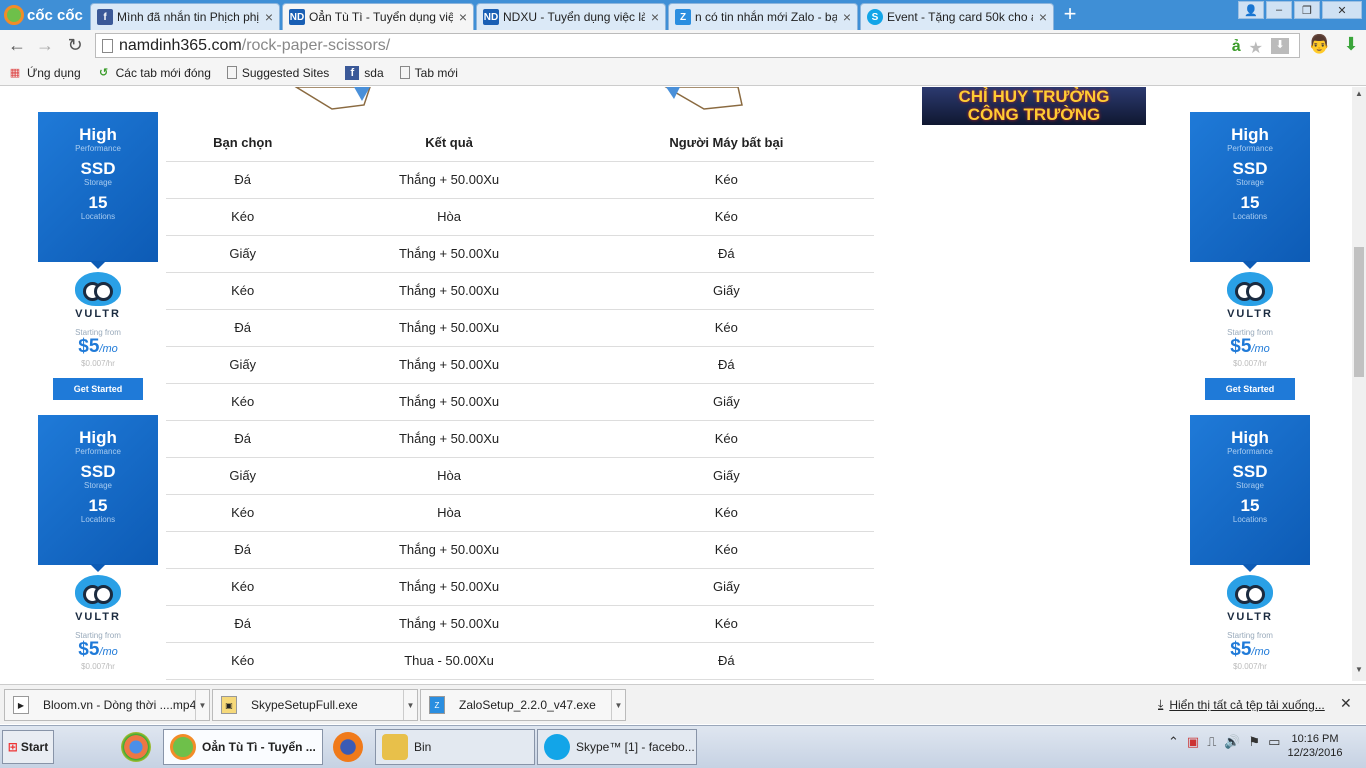 This screenshot has width=1366, height=768. What do you see at coordinates (1161, 704) in the screenshot?
I see `download-arrow-icon: ⤓` at bounding box center [1161, 704].